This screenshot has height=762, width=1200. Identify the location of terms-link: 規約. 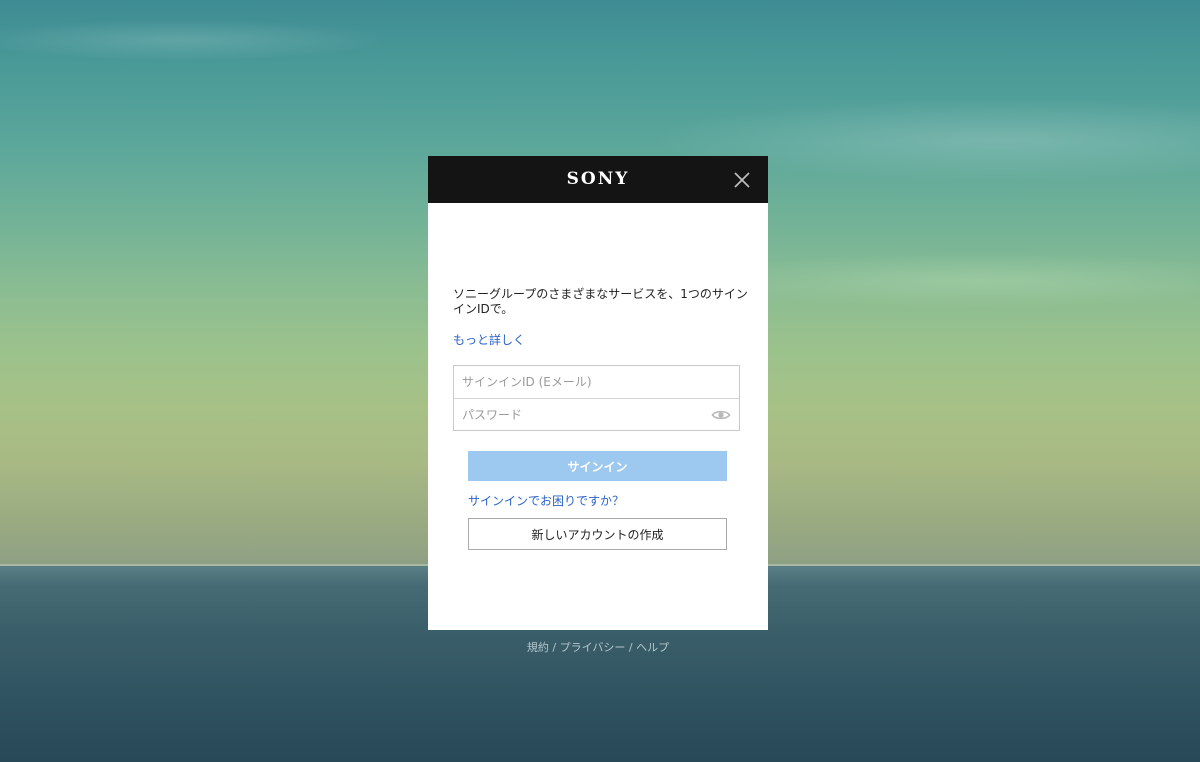
(538, 647).